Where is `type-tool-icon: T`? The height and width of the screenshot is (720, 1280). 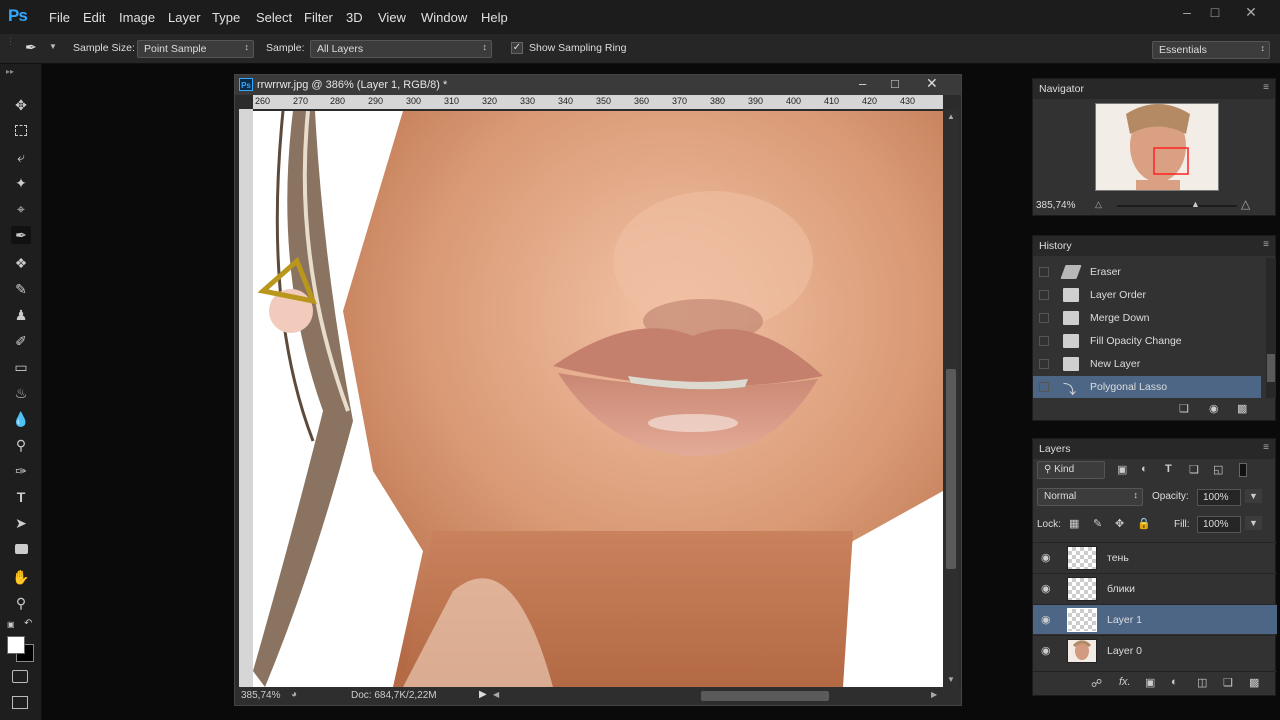 type-tool-icon: T is located at coordinates (21, 497).